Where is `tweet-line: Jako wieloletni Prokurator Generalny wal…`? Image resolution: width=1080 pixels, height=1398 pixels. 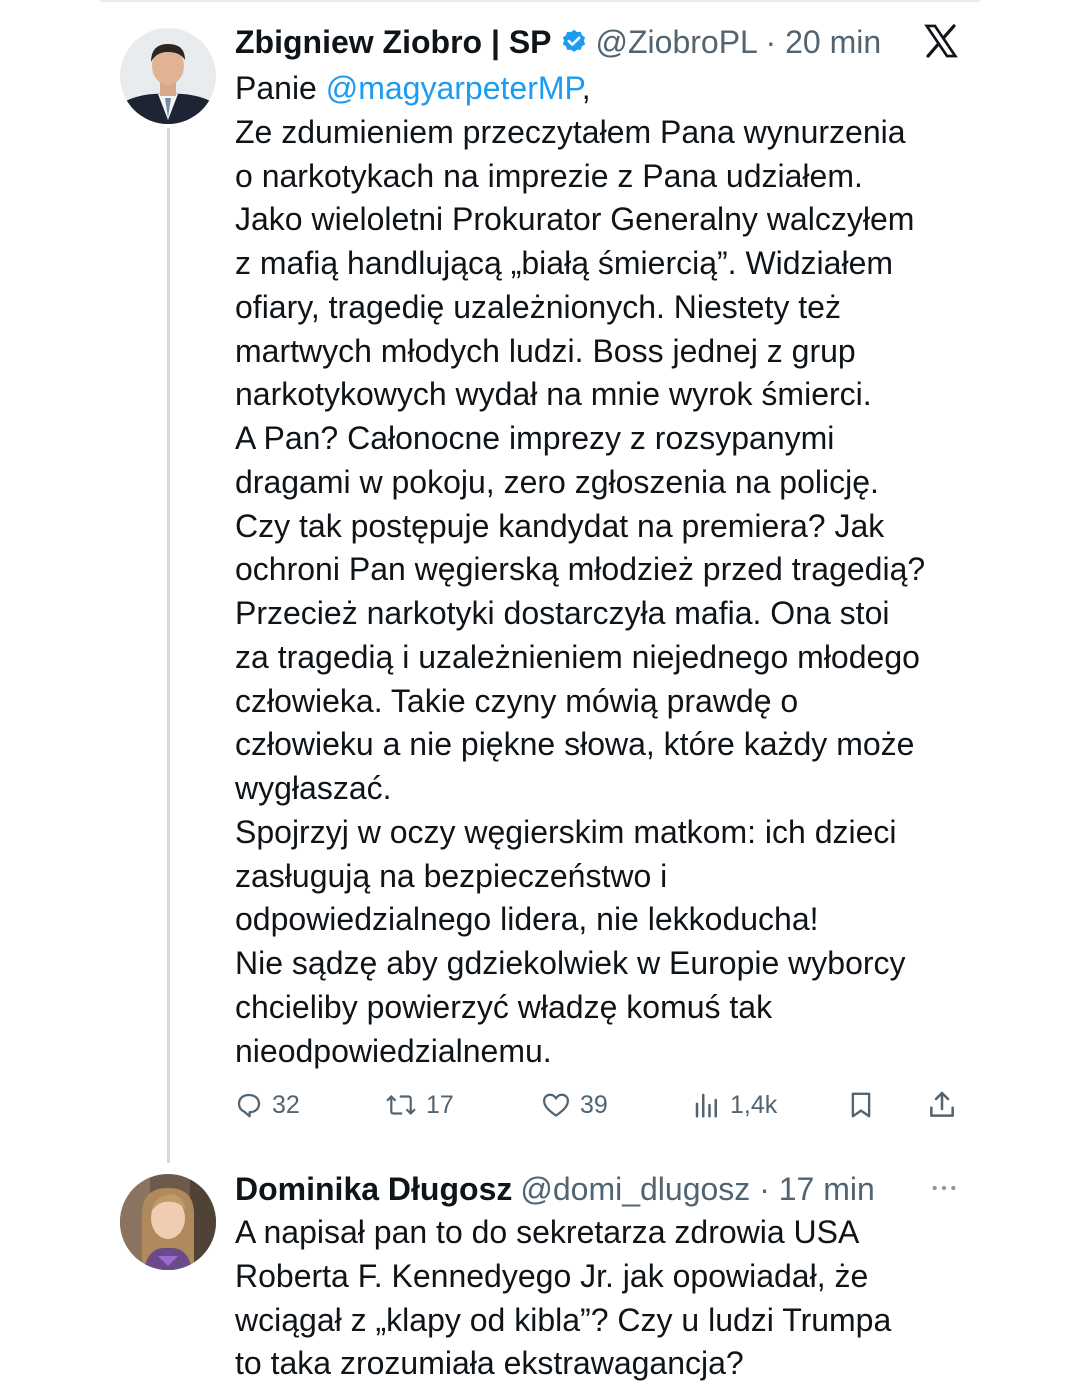
tweet-line: Jako wieloletni Prokurator Generalny wal… is located at coordinates (575, 219).